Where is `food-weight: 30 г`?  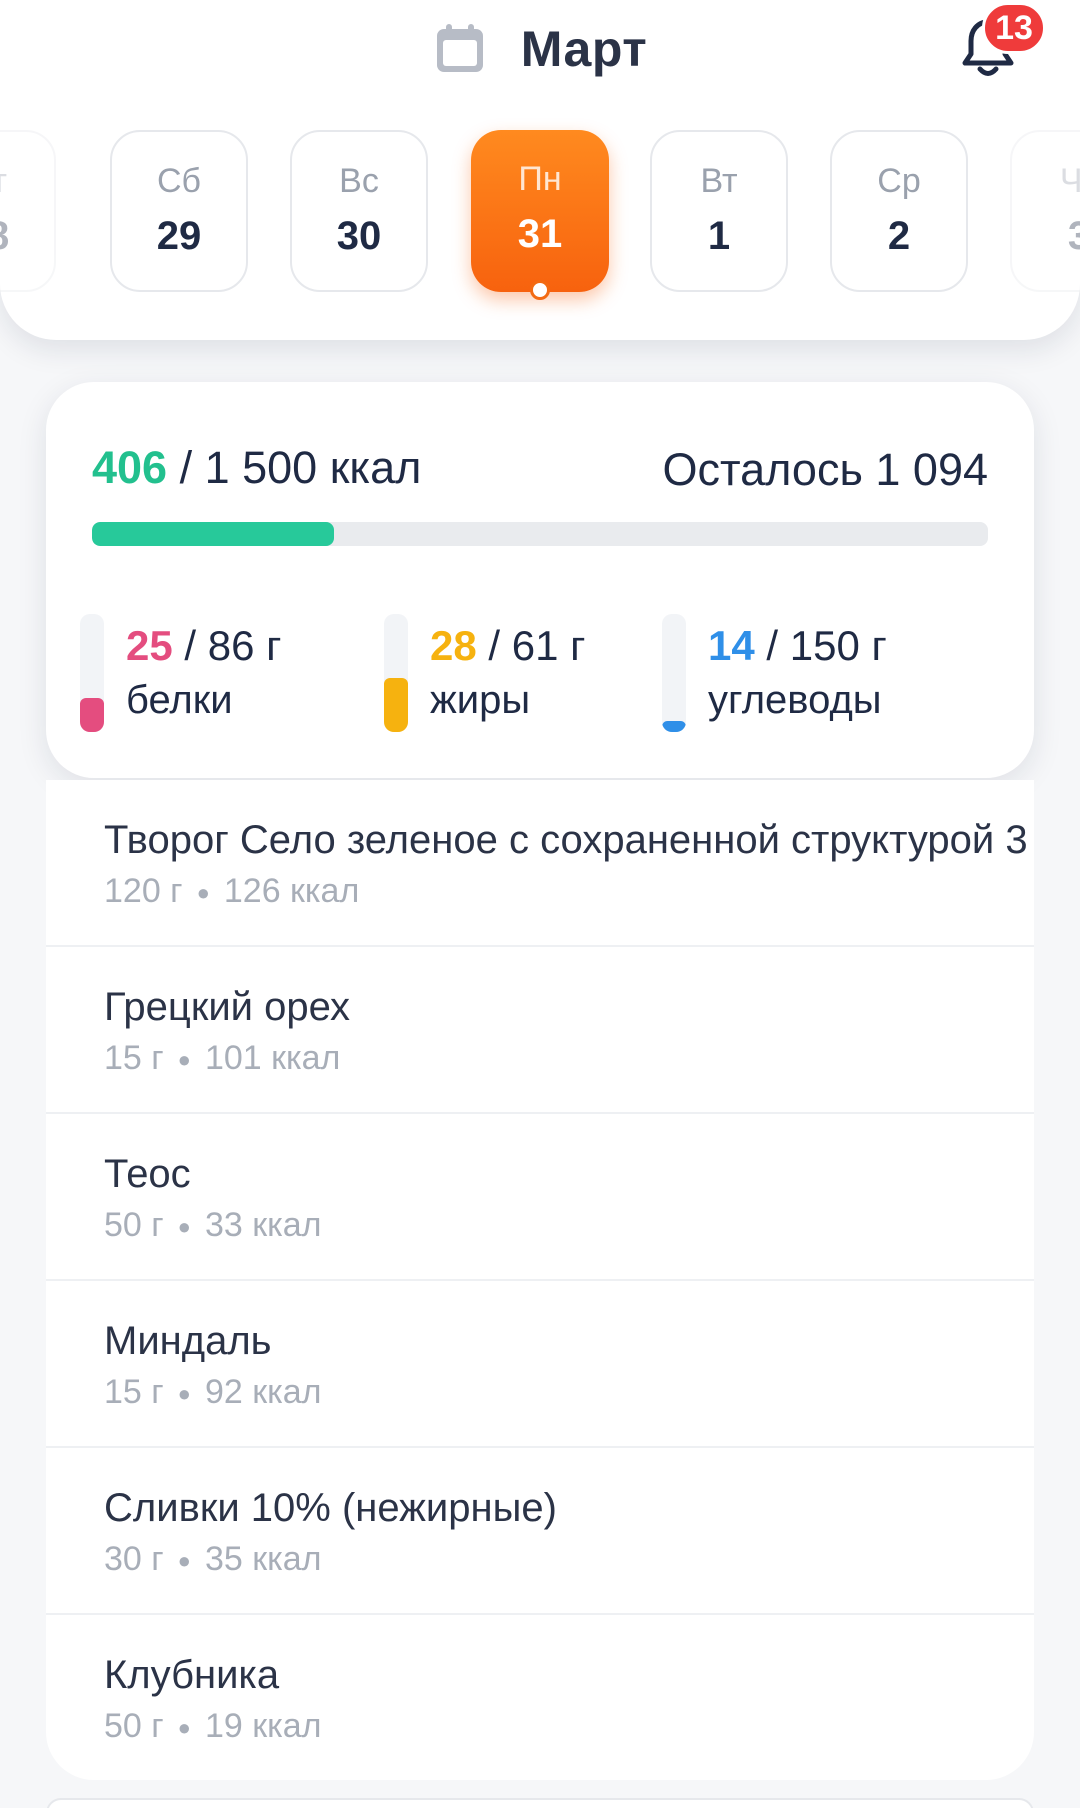 food-weight: 30 г is located at coordinates (134, 1559).